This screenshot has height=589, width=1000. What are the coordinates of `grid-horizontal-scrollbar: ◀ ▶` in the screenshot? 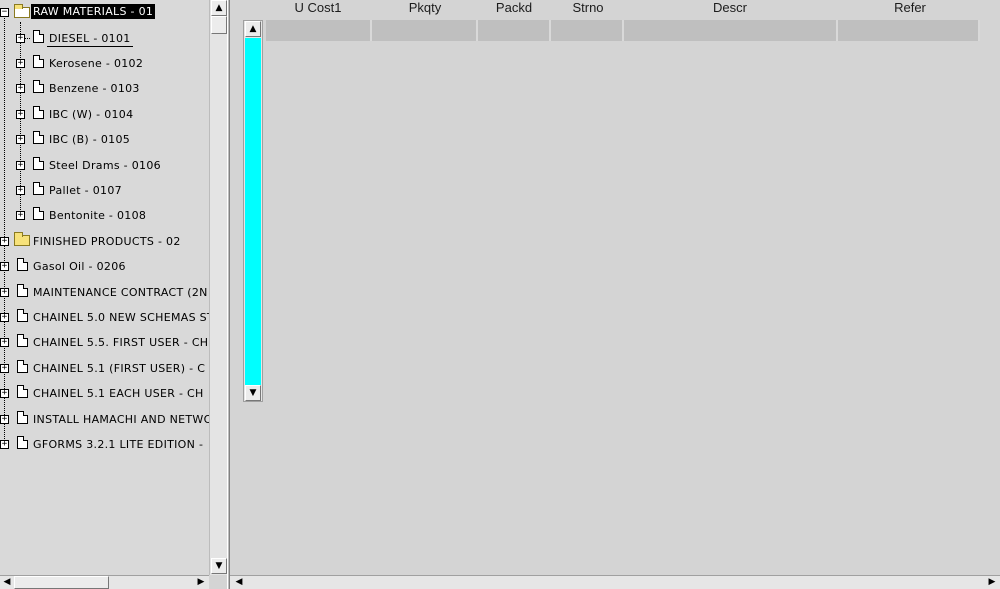 It's located at (615, 582).